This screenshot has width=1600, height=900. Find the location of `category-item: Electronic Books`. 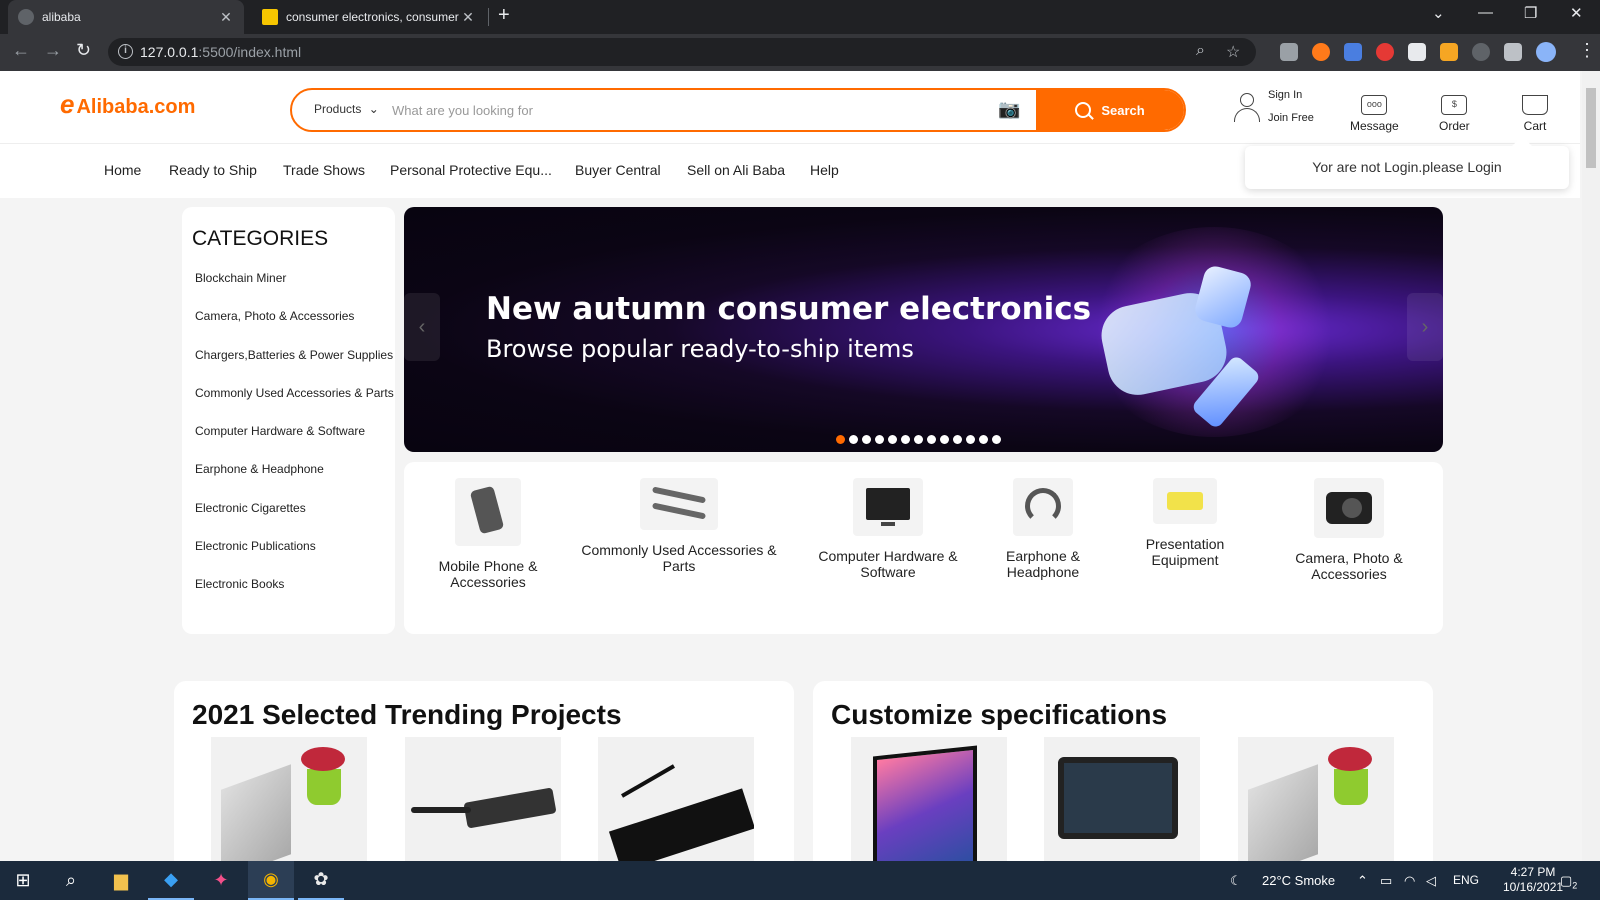

category-item: Electronic Books is located at coordinates (294, 596).